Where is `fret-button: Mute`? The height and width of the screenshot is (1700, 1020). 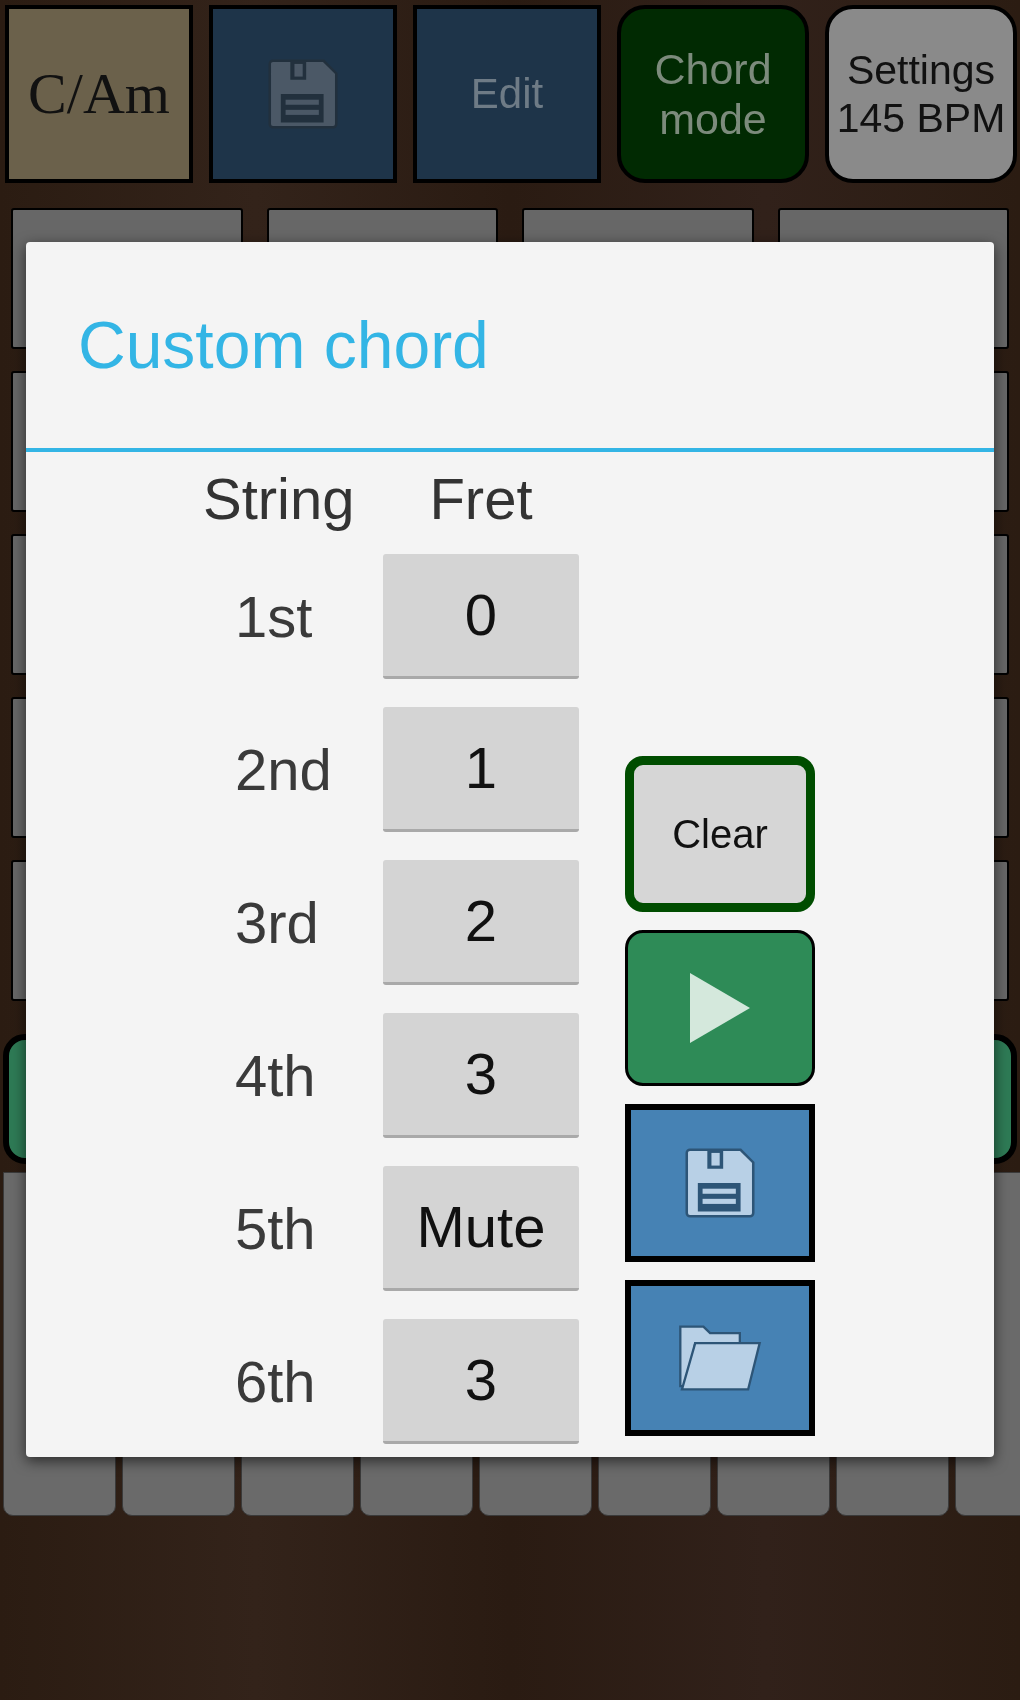
fret-button: Mute is located at coordinates (481, 1228).